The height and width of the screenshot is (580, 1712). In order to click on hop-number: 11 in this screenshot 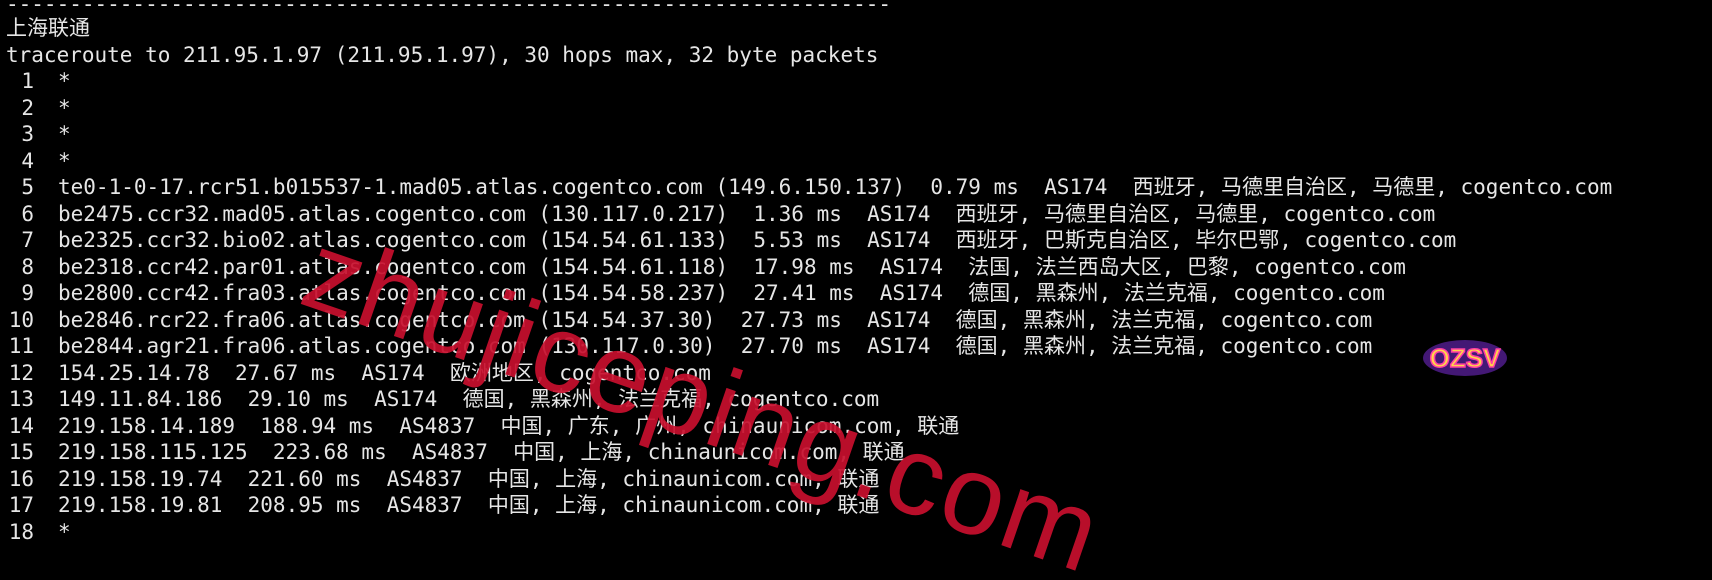, I will do `click(21, 346)`.